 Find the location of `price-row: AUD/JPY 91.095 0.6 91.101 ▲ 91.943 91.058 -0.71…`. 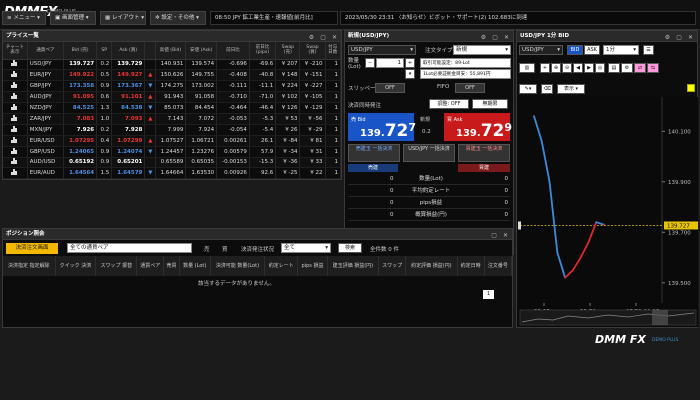

price-row: AUD/JPY 91.095 0.6 91.101 ▲ 91.943 91.058 -0.71… is located at coordinates (172, 97).